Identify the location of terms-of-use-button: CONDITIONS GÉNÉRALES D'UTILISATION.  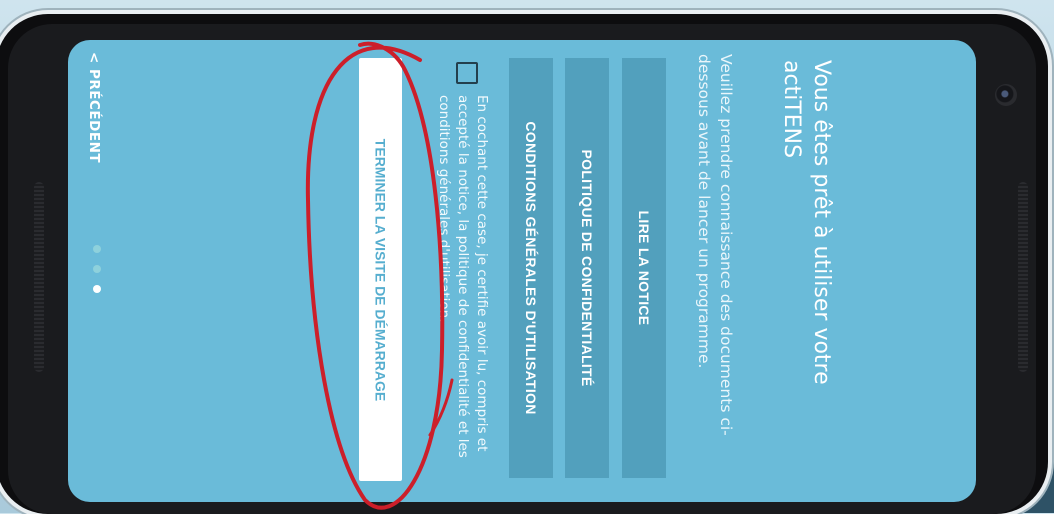
(531, 268).